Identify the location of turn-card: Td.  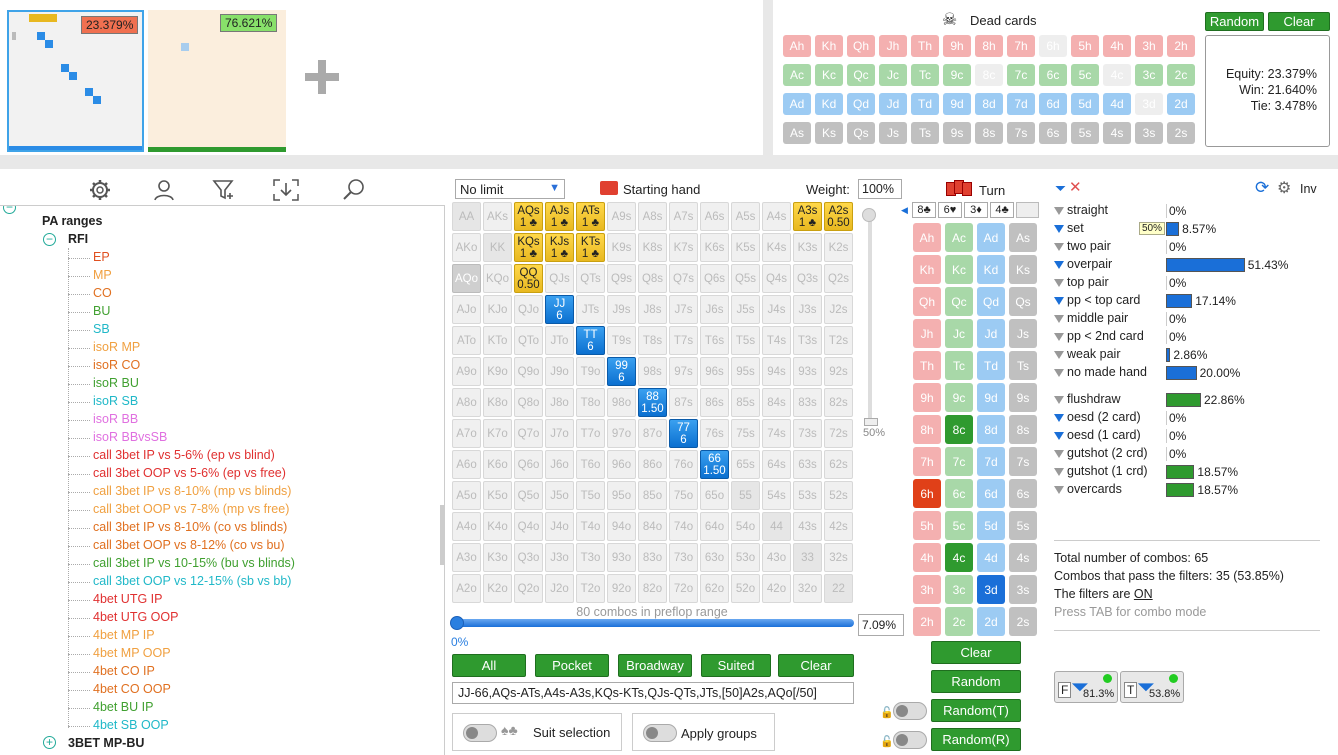
(991, 365).